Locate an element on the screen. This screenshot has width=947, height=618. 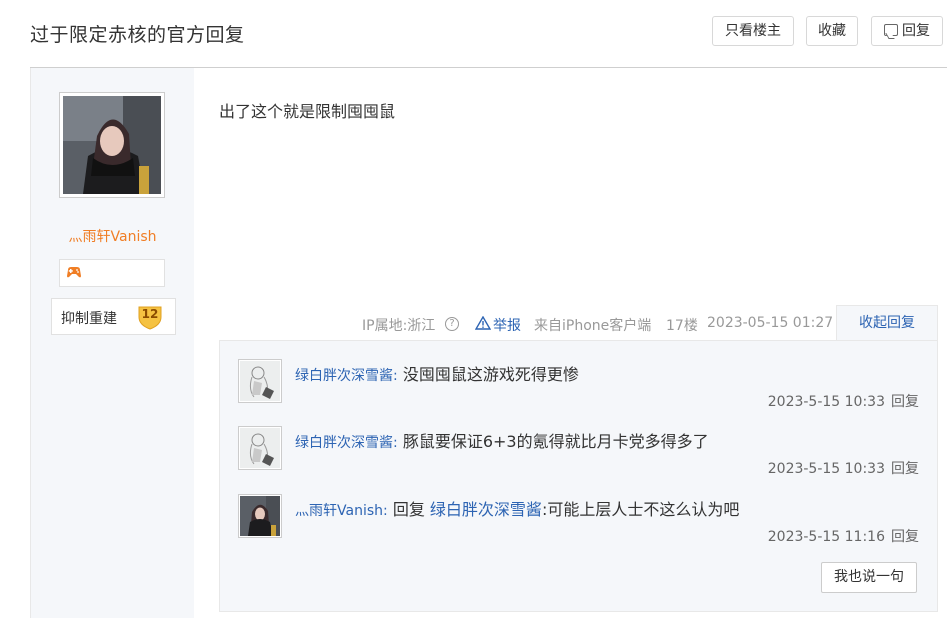
gamepad-badge-icon is located at coordinates (74, 272).